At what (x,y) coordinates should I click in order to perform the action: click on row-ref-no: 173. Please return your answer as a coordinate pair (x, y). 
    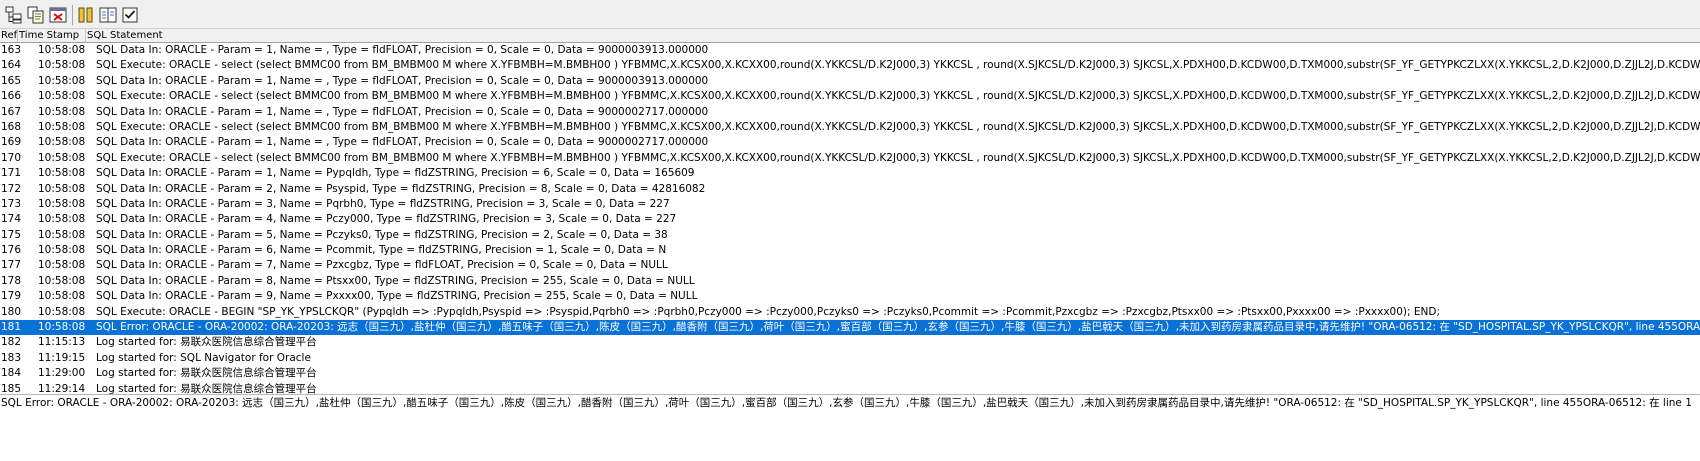
    Looking at the image, I should click on (11, 203).